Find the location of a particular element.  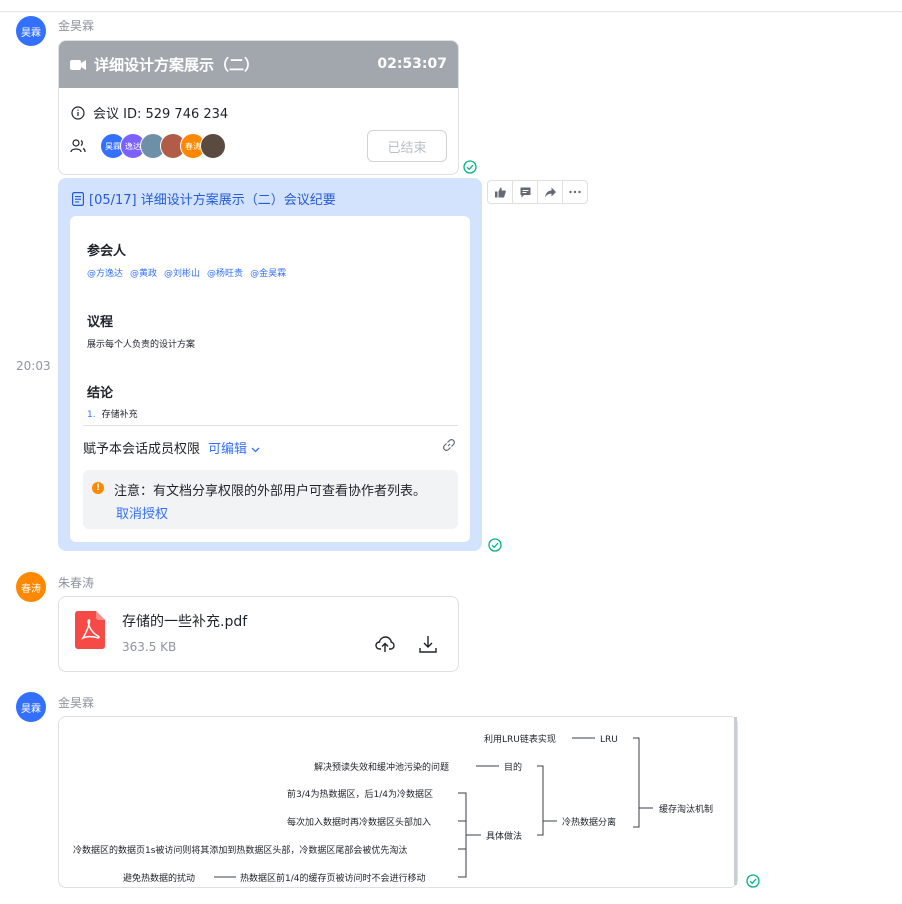

cloud-upload-icon is located at coordinates (385, 644).